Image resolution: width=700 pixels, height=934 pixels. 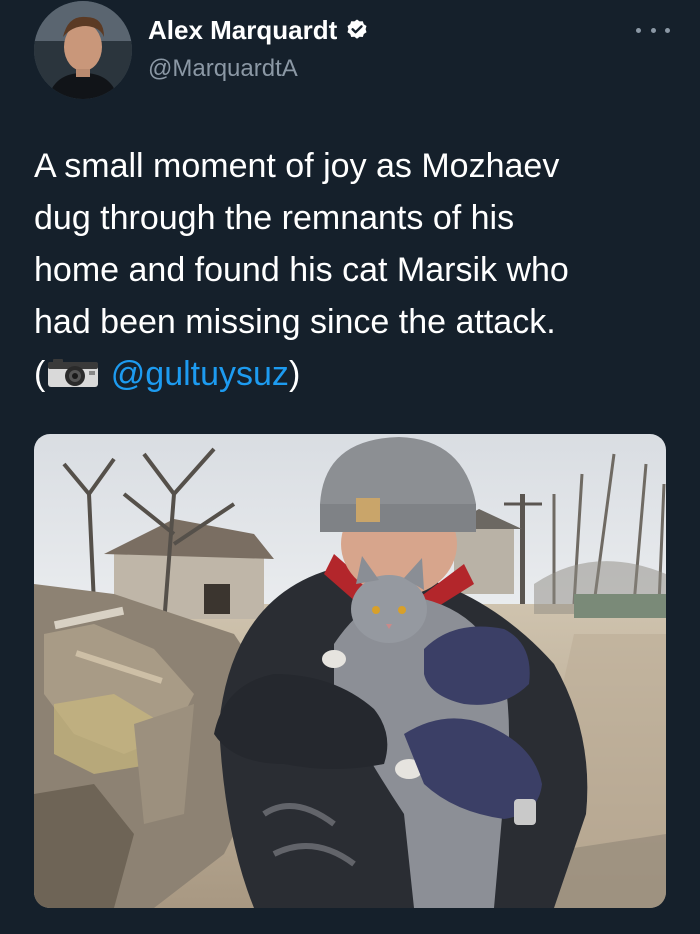 I want to click on avatar-photo, so click(x=83, y=50).